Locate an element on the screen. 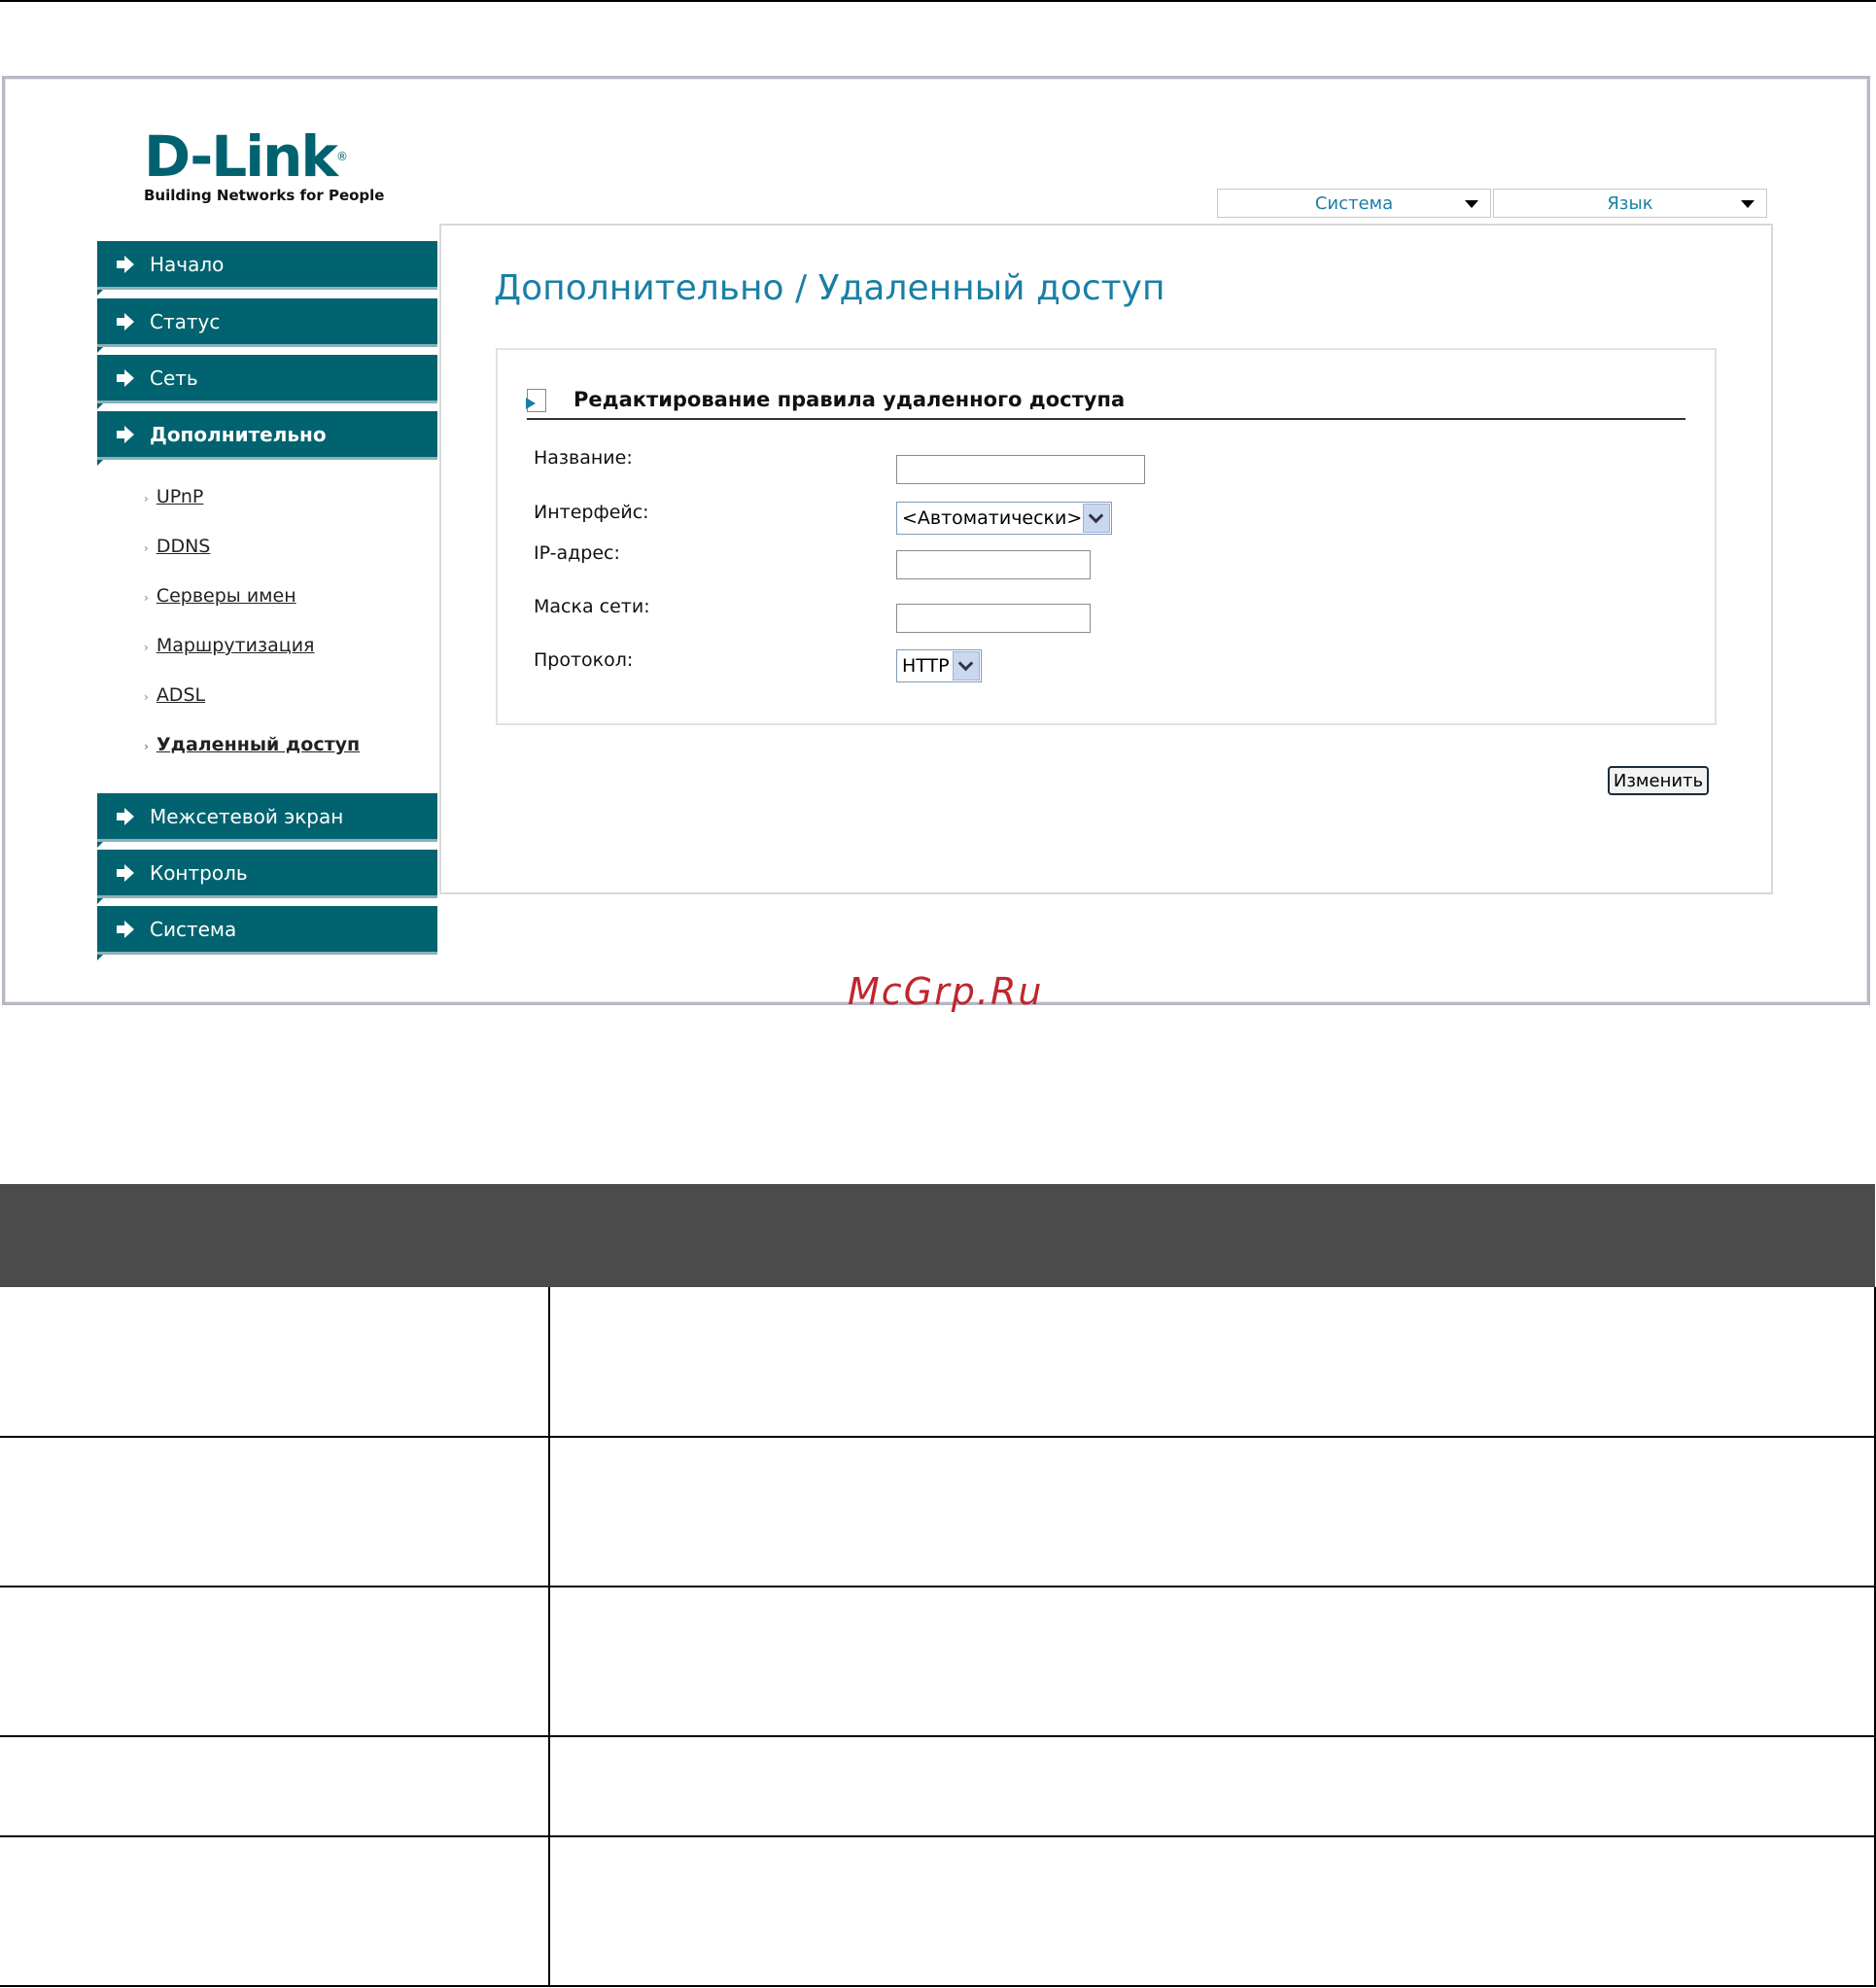 Image resolution: width=1876 pixels, height=1988 pixels. protocol-select: HTTP is located at coordinates (939, 665).